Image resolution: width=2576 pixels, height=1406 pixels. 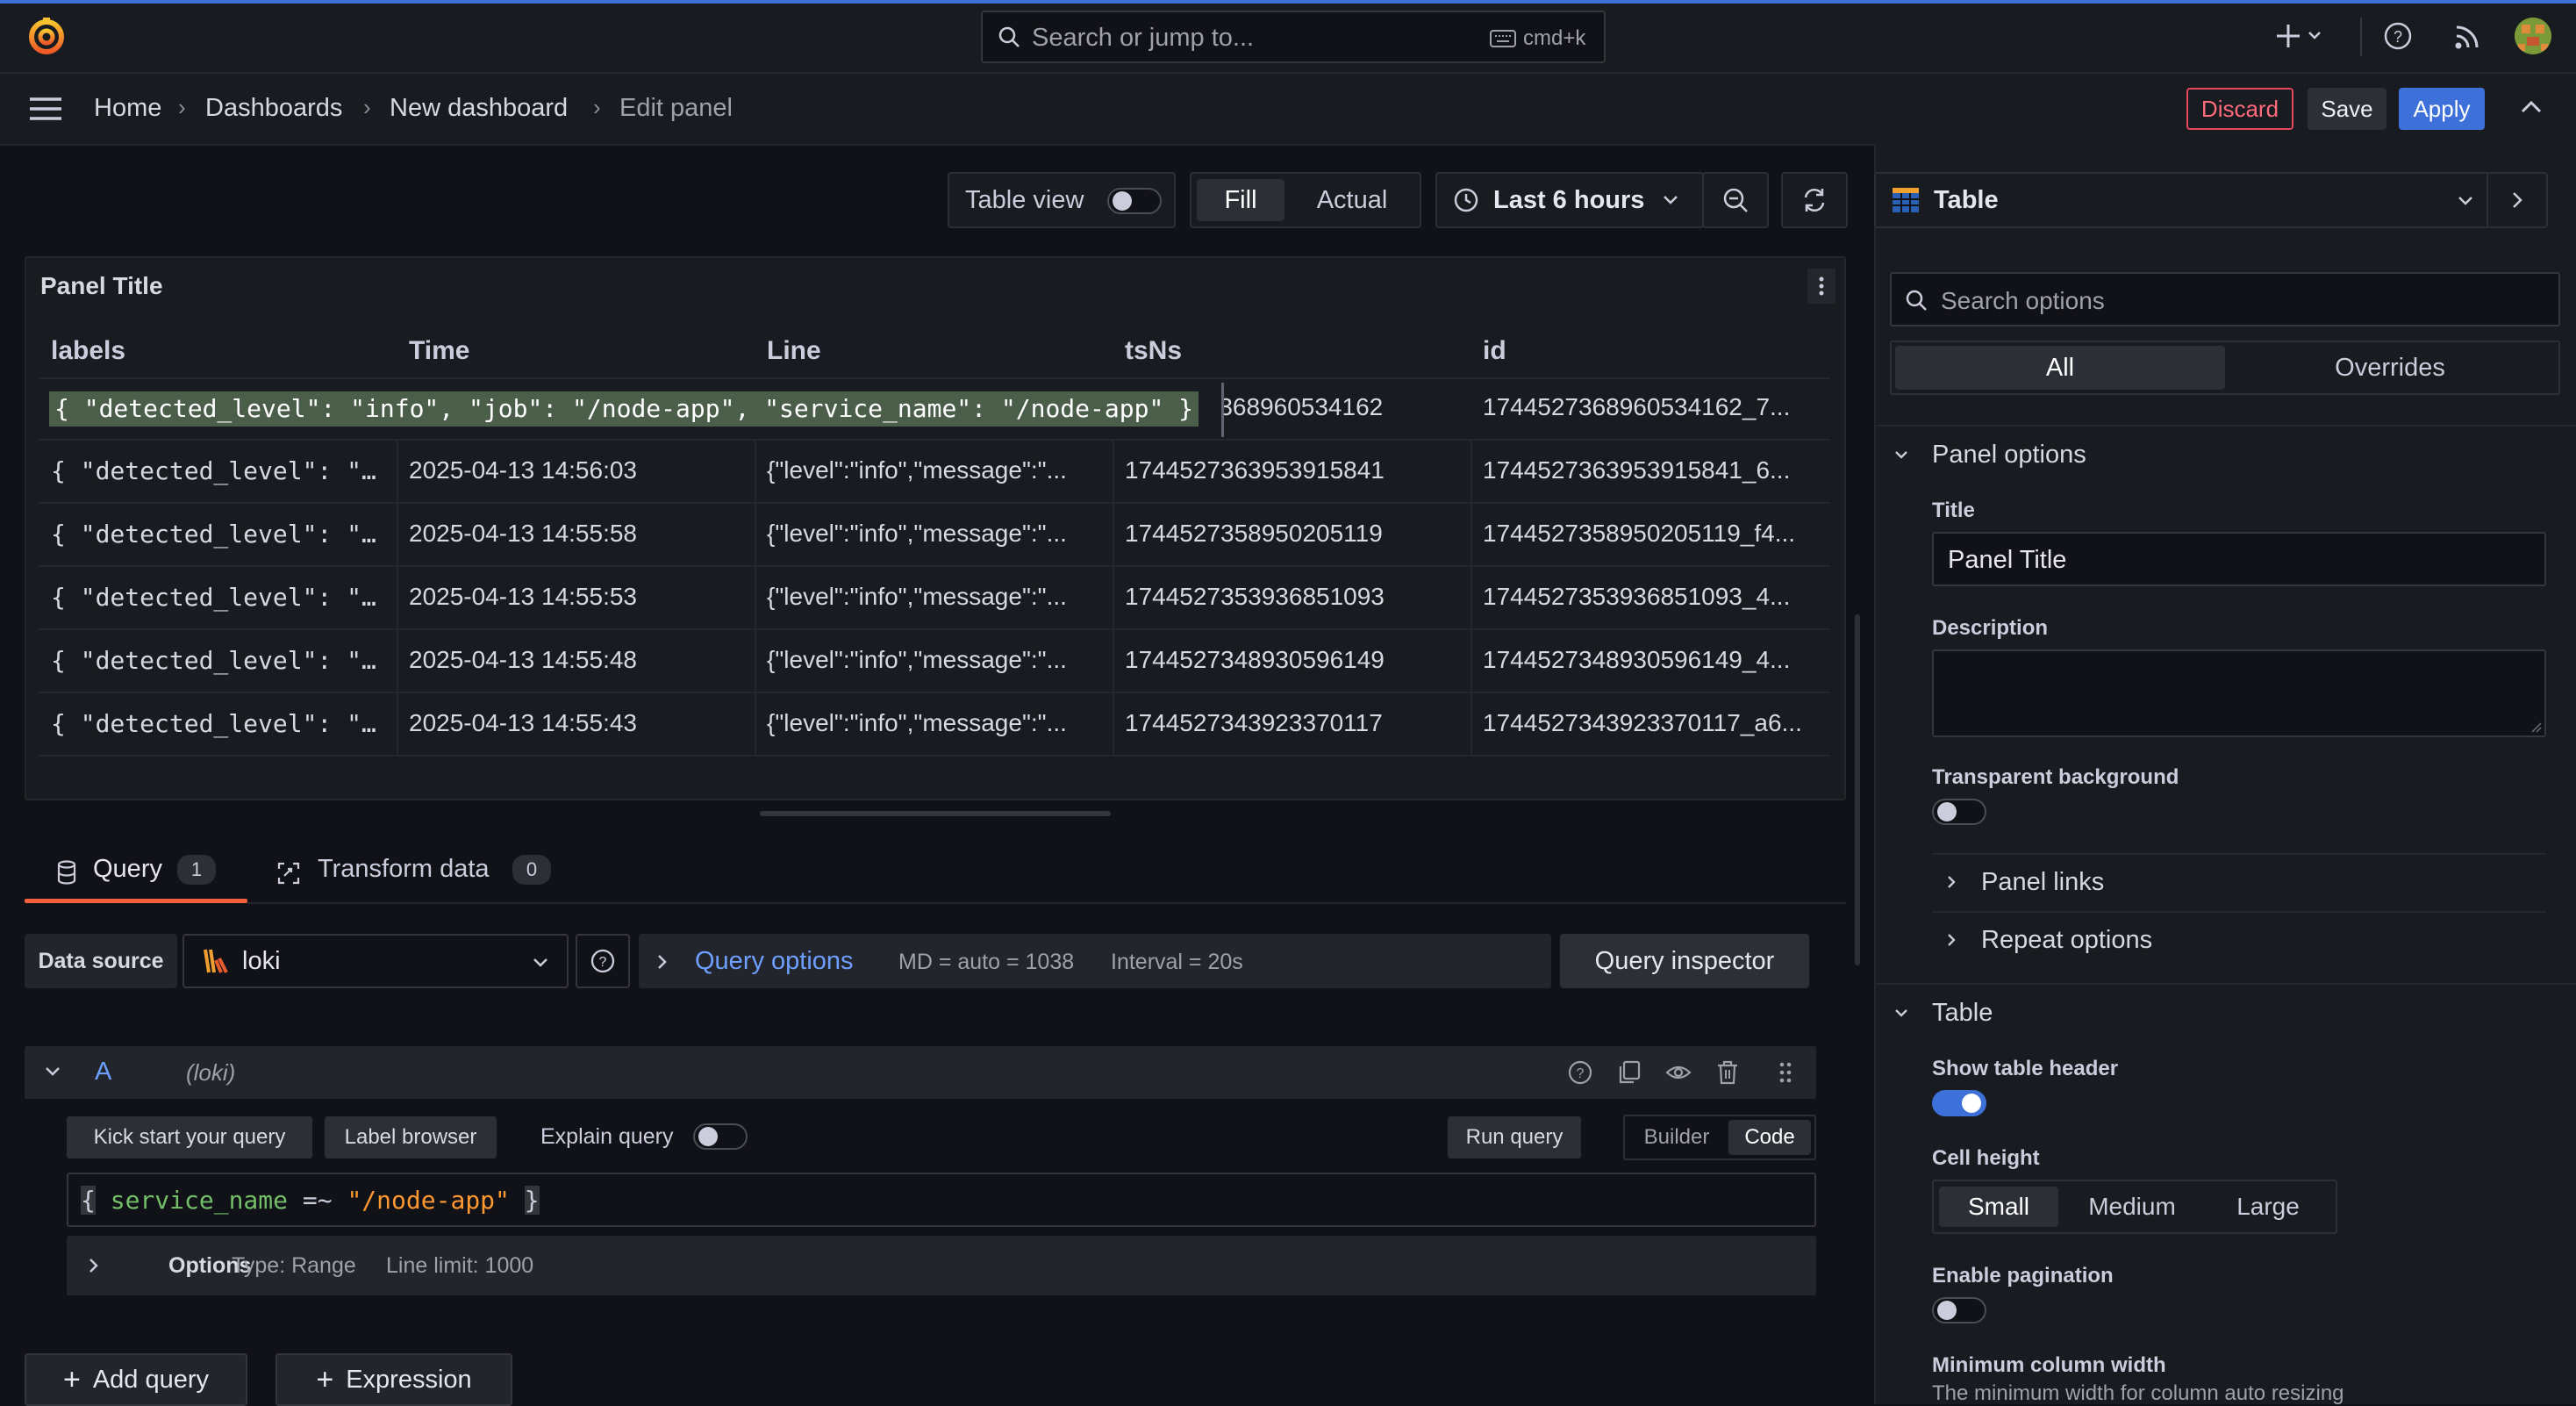 What do you see at coordinates (127, 108) in the screenshot?
I see `breadcrumb-home: Home` at bounding box center [127, 108].